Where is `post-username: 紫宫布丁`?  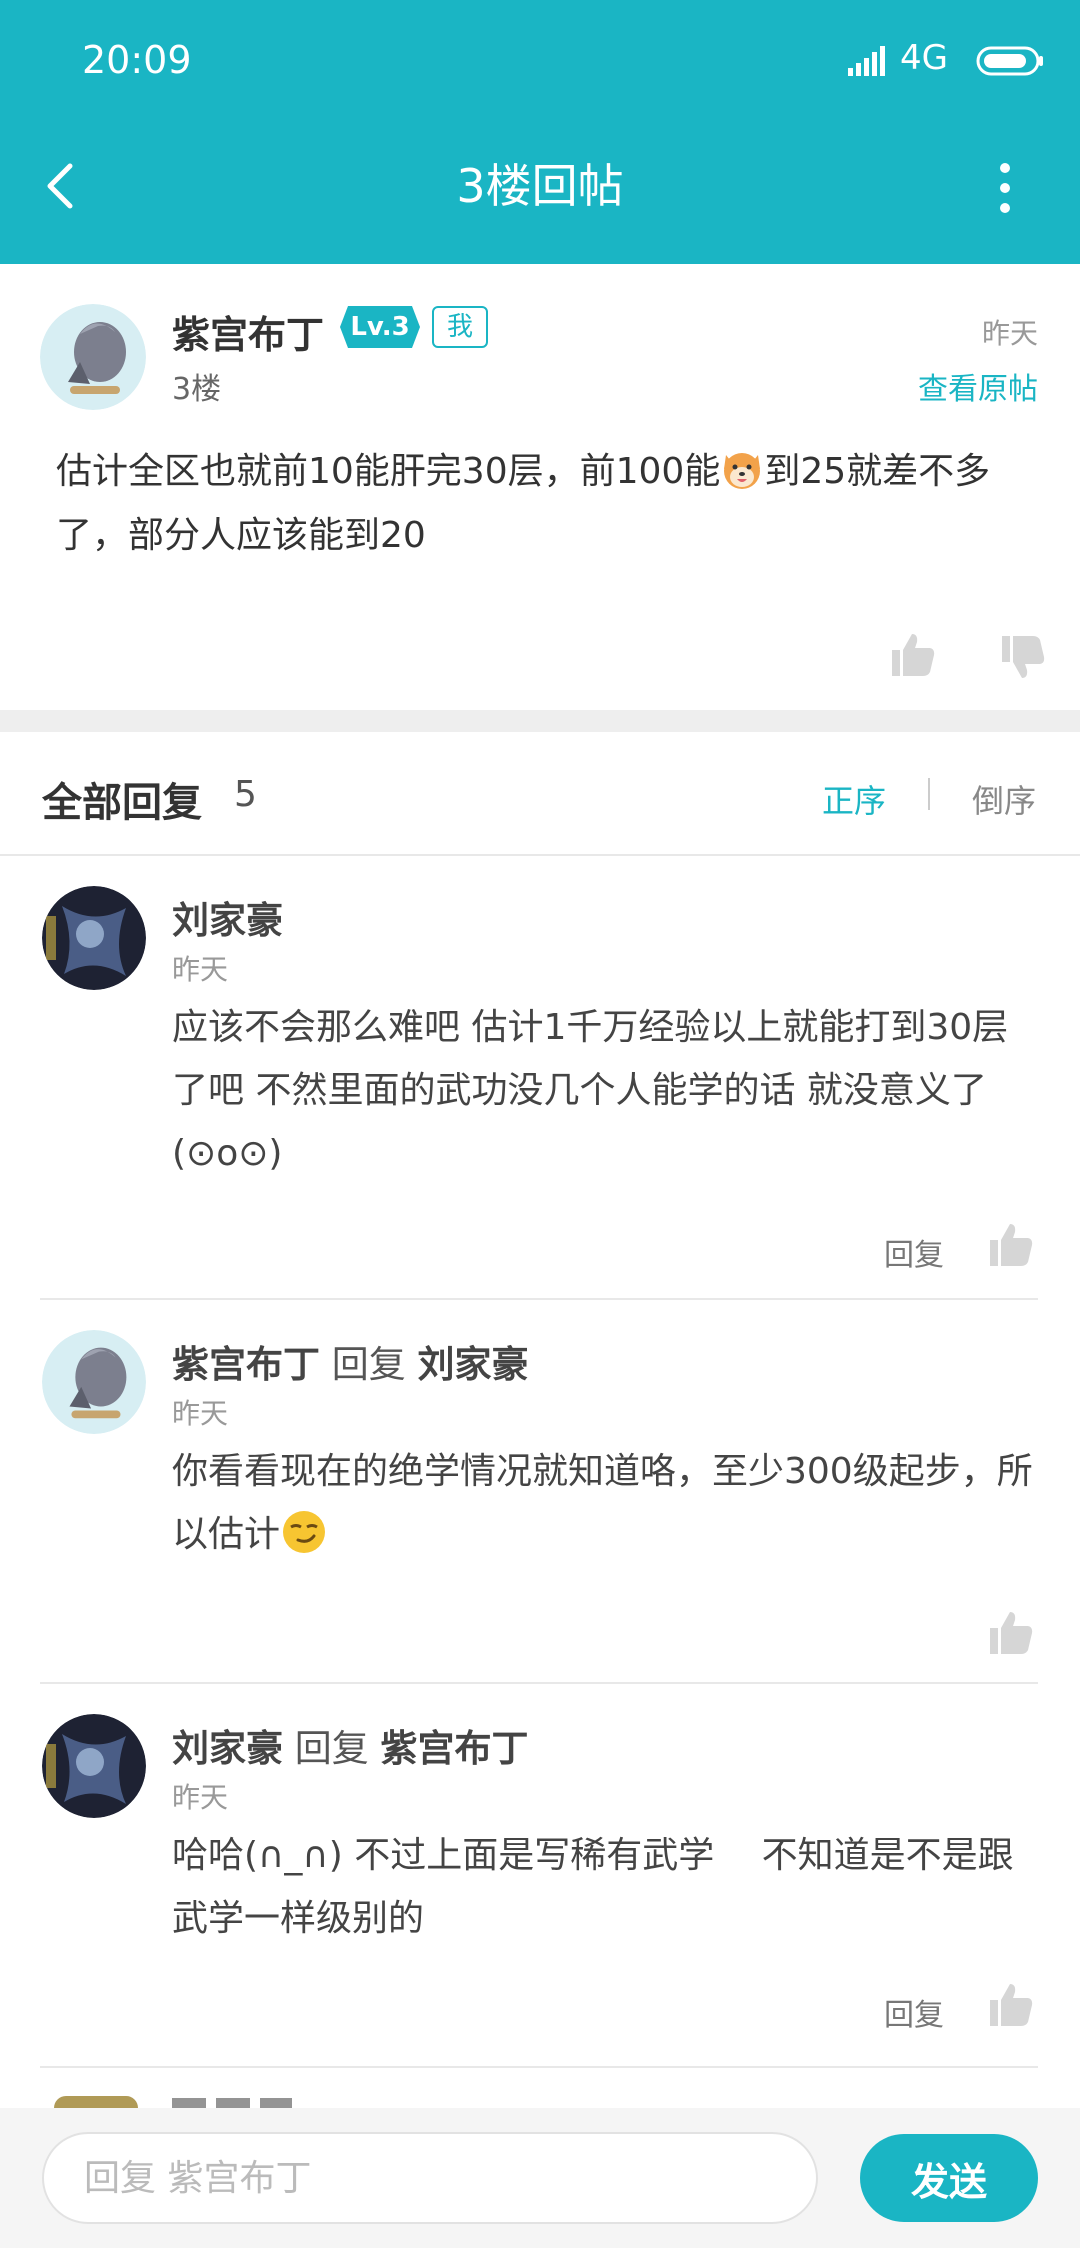
post-username: 紫宫布丁 is located at coordinates (248, 331).